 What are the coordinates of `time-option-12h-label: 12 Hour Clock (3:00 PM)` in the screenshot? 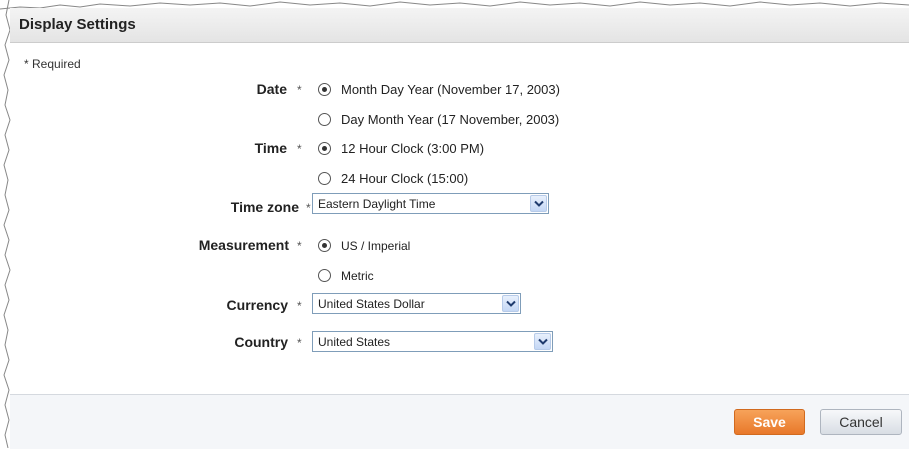 It's located at (412, 148).